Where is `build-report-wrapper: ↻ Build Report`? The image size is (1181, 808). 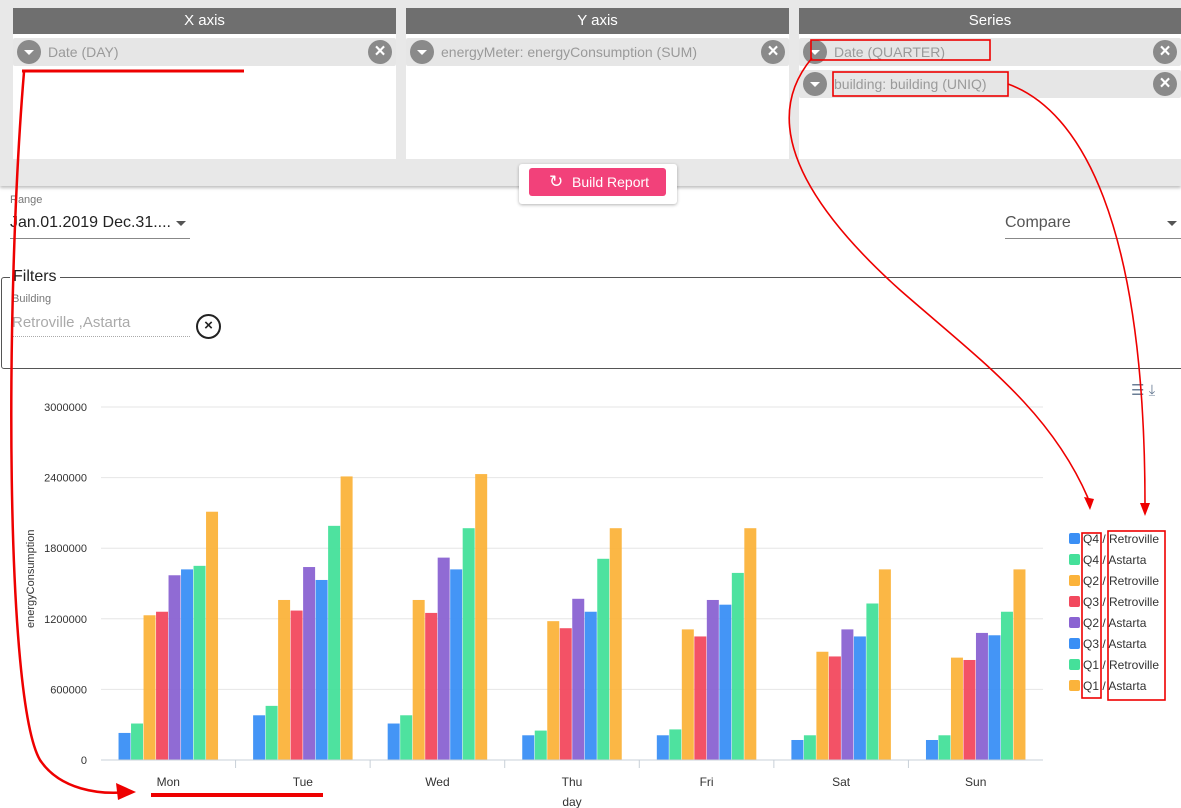
build-report-wrapper: ↻ Build Report is located at coordinates (598, 184).